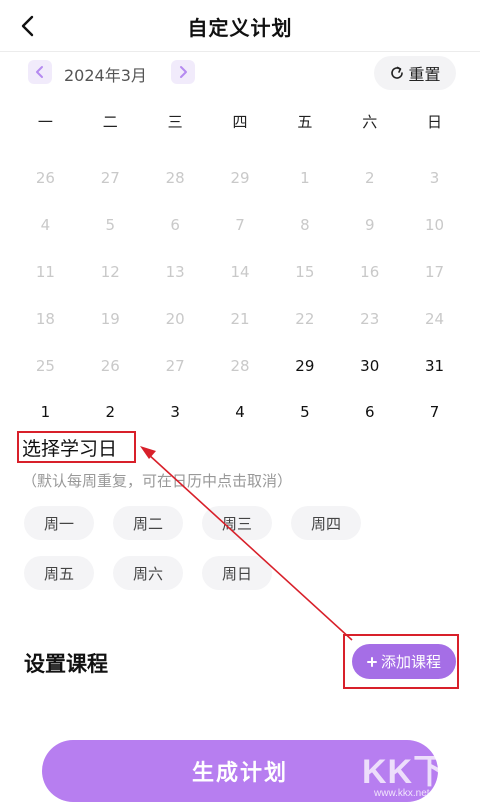 The height and width of the screenshot is (805, 480). I want to click on refresh-icon, so click(397, 72).